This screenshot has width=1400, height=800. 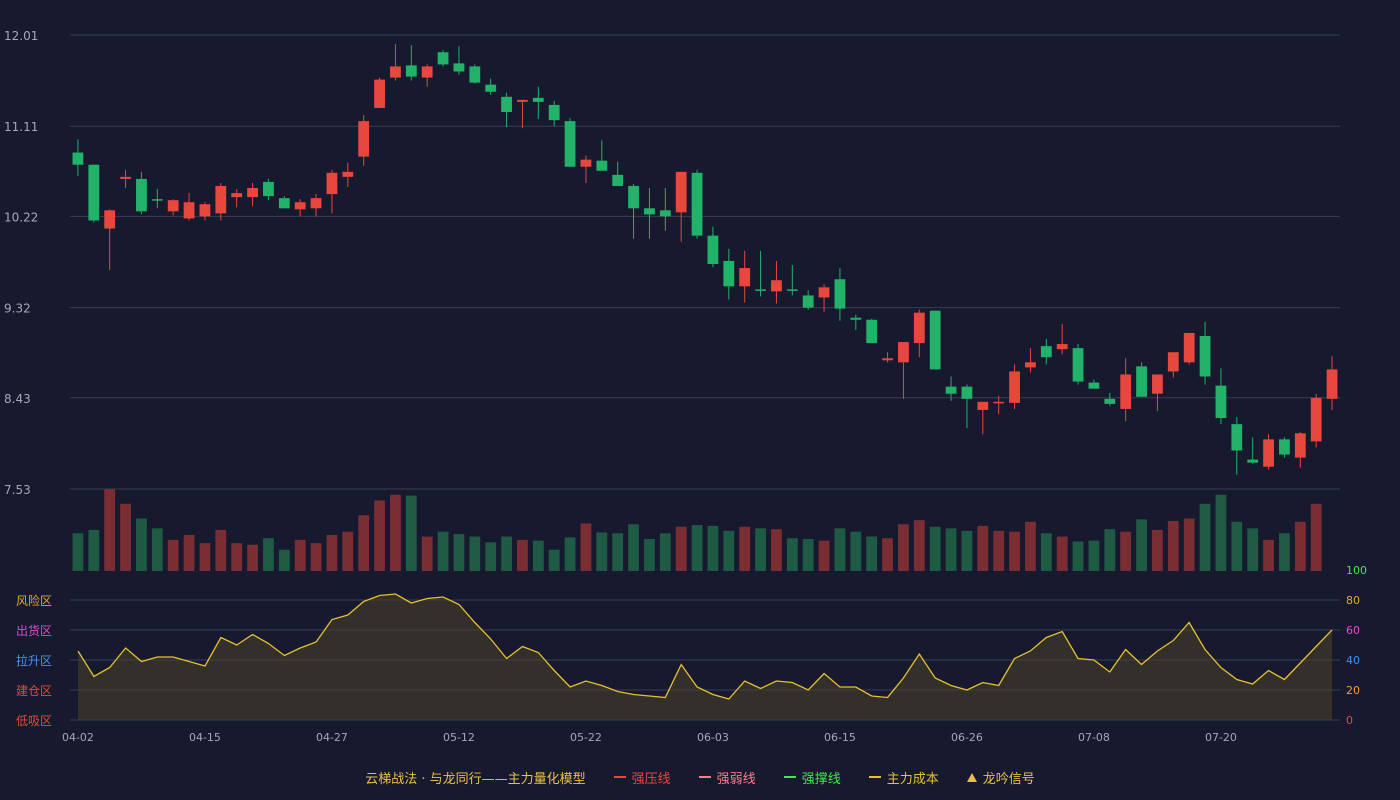 I want to click on legend-label: 强撑线, so click(x=821, y=779).